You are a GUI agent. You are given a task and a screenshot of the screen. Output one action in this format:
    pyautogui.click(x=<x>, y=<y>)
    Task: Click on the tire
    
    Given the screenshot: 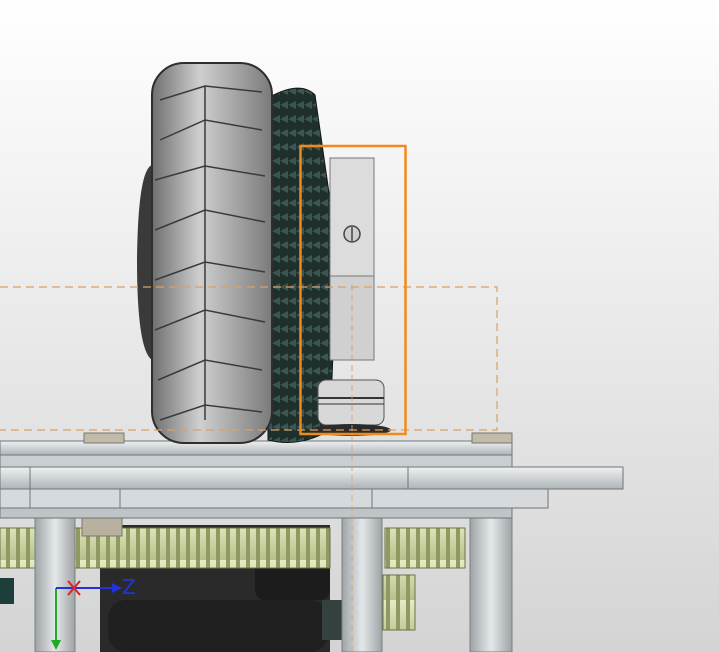 What is the action you would take?
    pyautogui.click(x=212, y=253)
    